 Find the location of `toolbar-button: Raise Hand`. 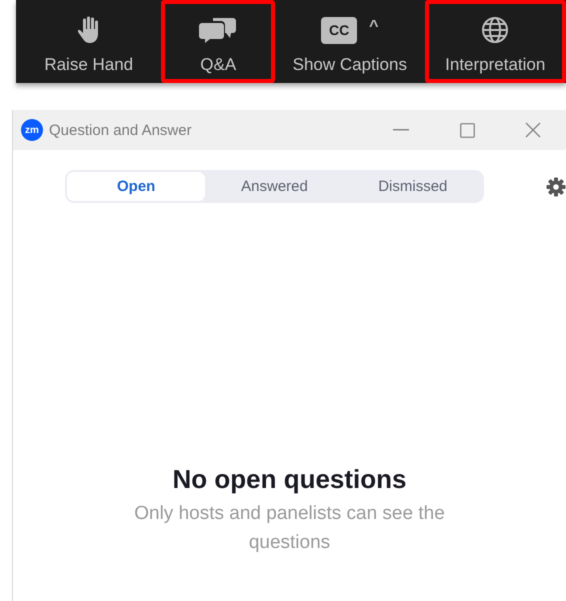

toolbar-button: Raise Hand is located at coordinates (89, 41).